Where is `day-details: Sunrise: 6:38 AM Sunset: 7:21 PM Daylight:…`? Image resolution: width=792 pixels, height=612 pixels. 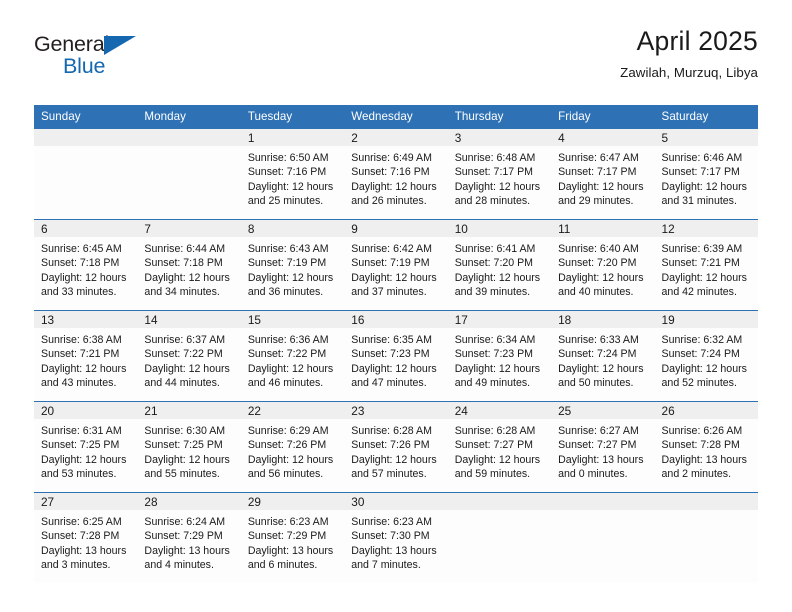 day-details: Sunrise: 6:38 AM Sunset: 7:21 PM Daylight:… is located at coordinates (85, 359).